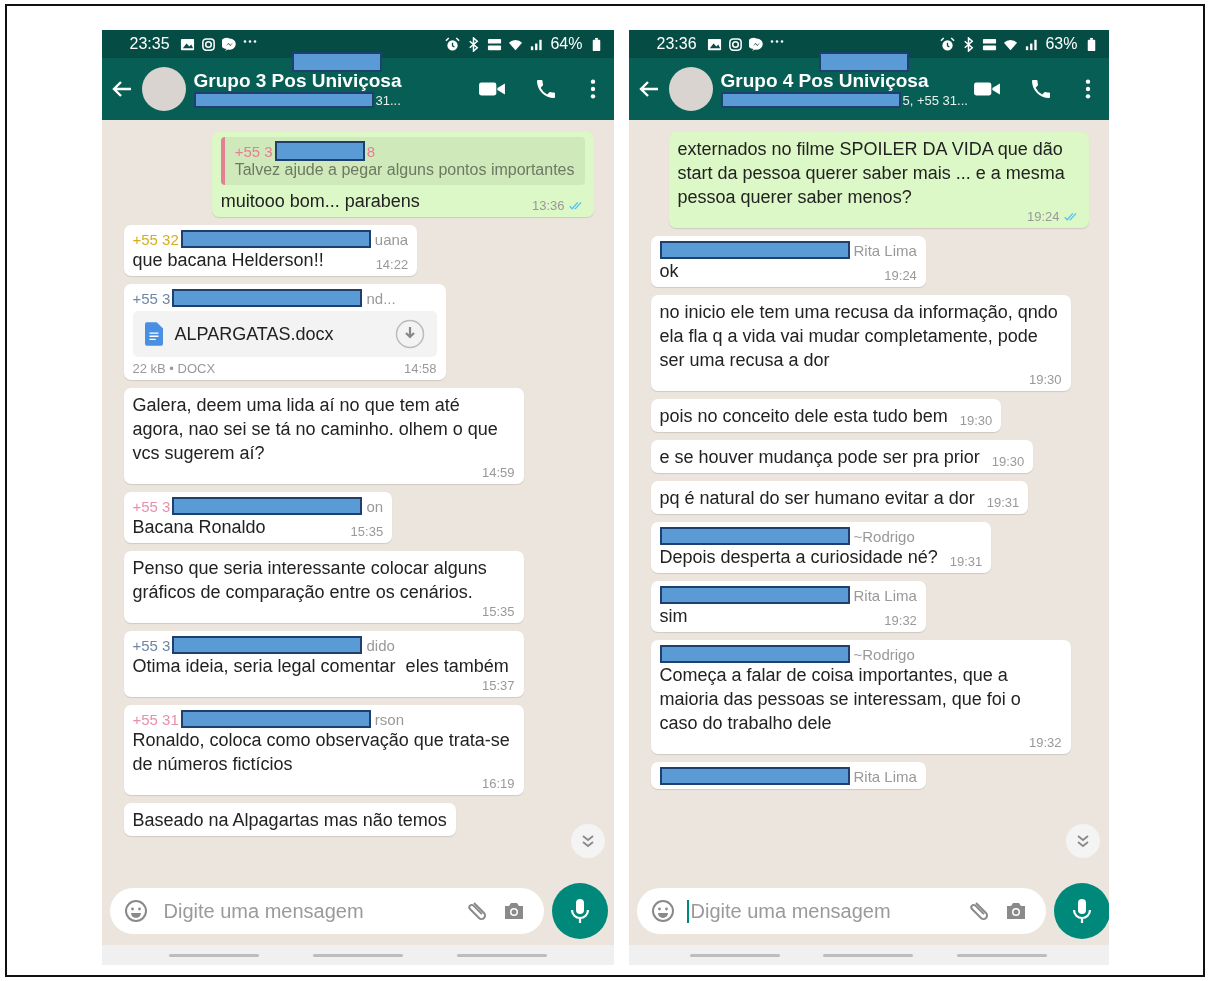  What do you see at coordinates (155, 719) in the screenshot?
I see `sender-number: +55 31` at bounding box center [155, 719].